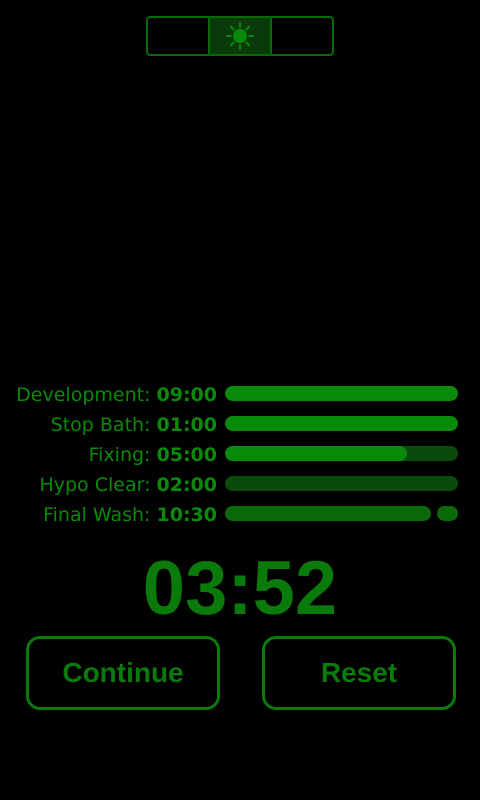 The image size is (480, 800). I want to click on step-time: 10:30, so click(186, 515).